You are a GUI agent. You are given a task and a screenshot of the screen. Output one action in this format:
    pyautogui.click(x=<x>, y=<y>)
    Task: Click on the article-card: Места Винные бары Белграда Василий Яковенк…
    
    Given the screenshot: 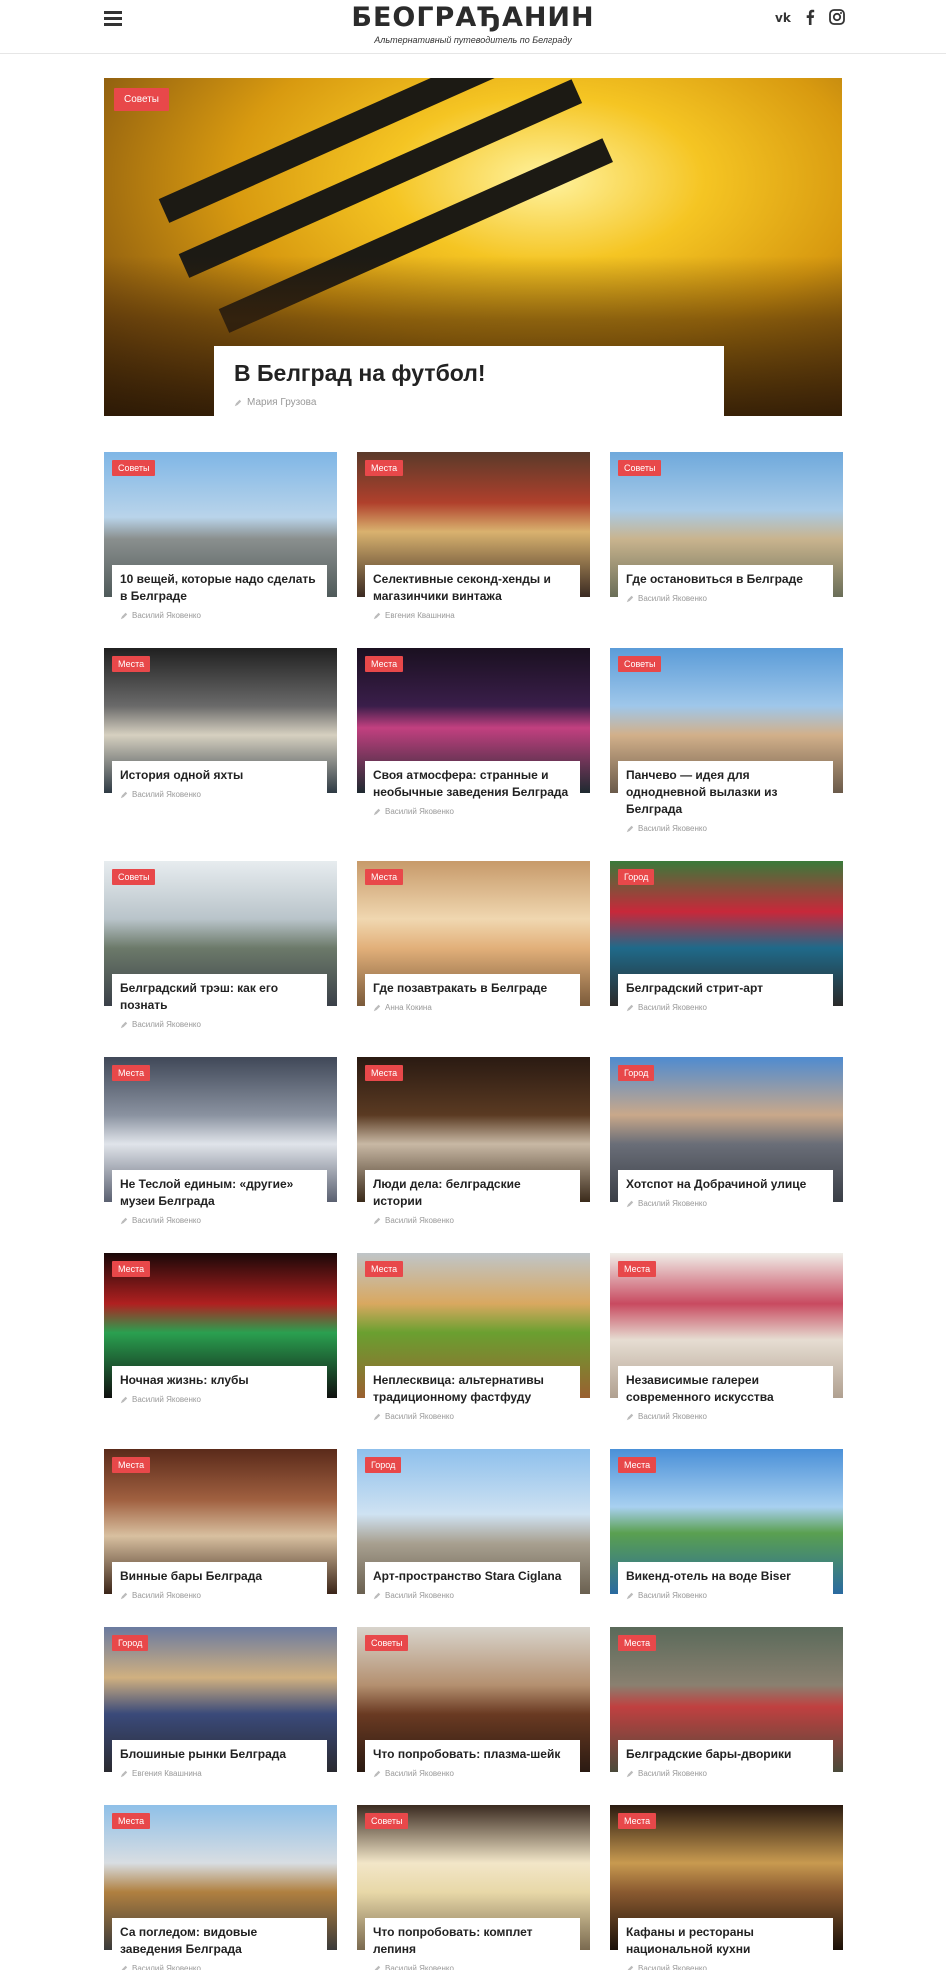 What is the action you would take?
    pyautogui.click(x=220, y=1529)
    